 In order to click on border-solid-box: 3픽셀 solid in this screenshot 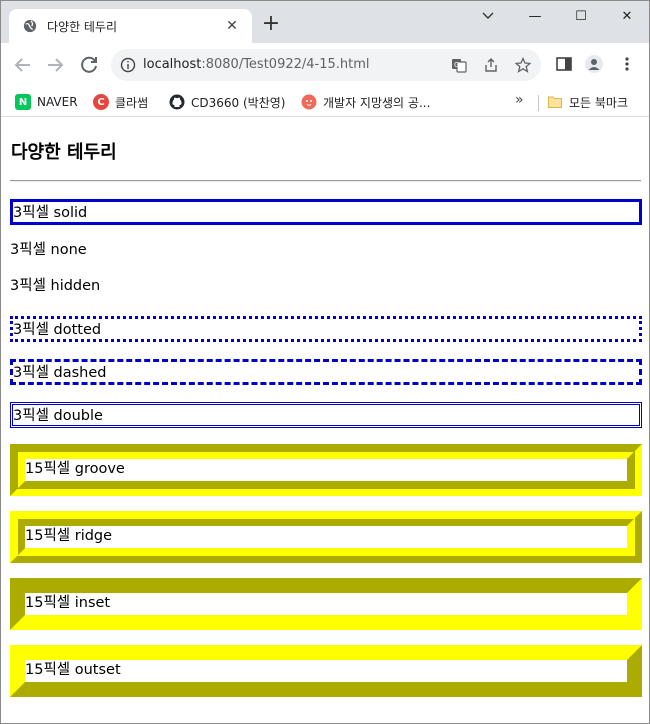, I will do `click(326, 212)`.